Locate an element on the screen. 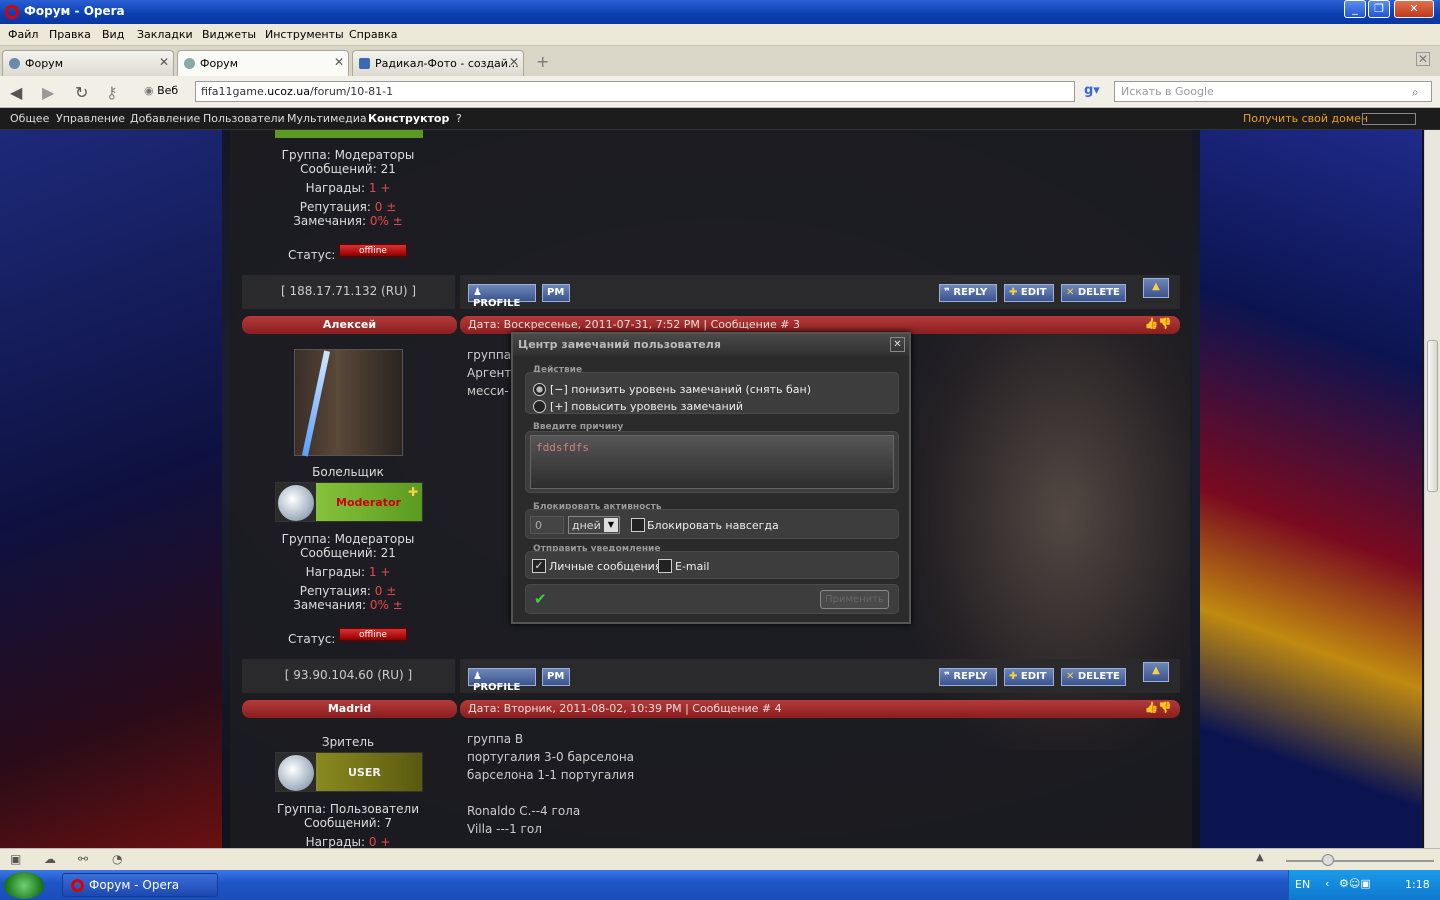 The image size is (1440, 900). search-icon: ⌕ is located at coordinates (1415, 92).